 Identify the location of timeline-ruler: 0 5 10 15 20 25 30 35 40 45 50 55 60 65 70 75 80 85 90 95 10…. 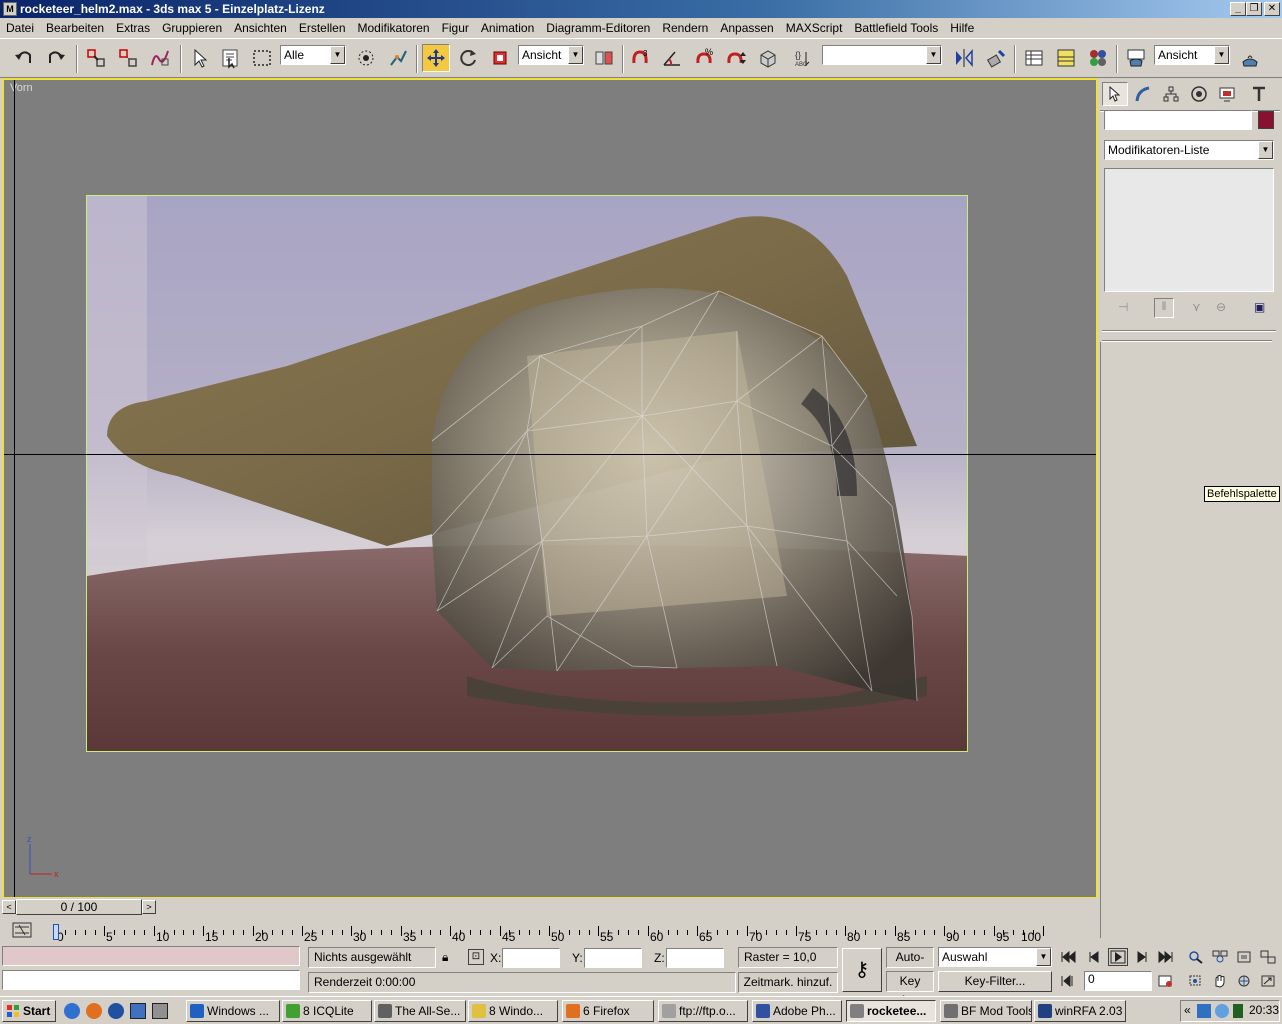
(549, 930).